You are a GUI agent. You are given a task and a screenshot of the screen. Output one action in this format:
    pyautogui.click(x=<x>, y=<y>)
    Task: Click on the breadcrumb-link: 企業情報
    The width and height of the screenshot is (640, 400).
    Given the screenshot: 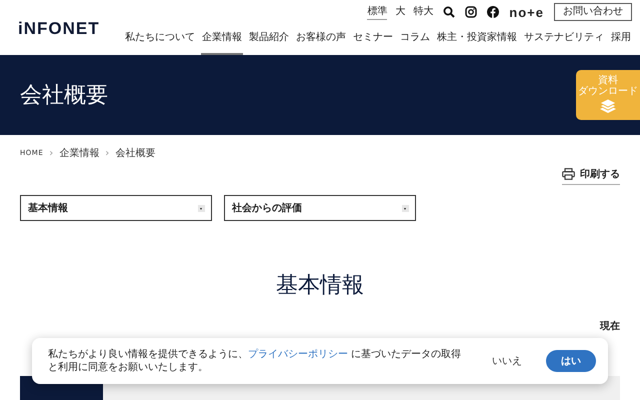 What is the action you would take?
    pyautogui.click(x=79, y=153)
    